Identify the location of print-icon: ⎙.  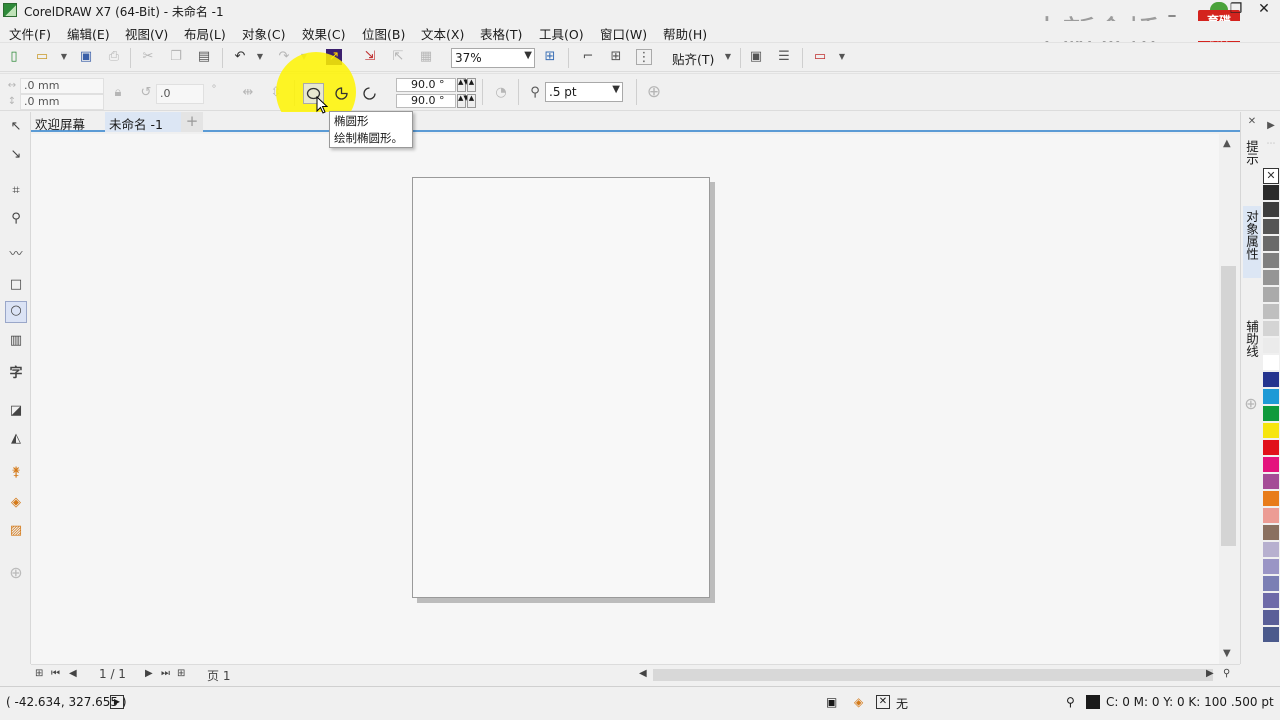
(114, 57).